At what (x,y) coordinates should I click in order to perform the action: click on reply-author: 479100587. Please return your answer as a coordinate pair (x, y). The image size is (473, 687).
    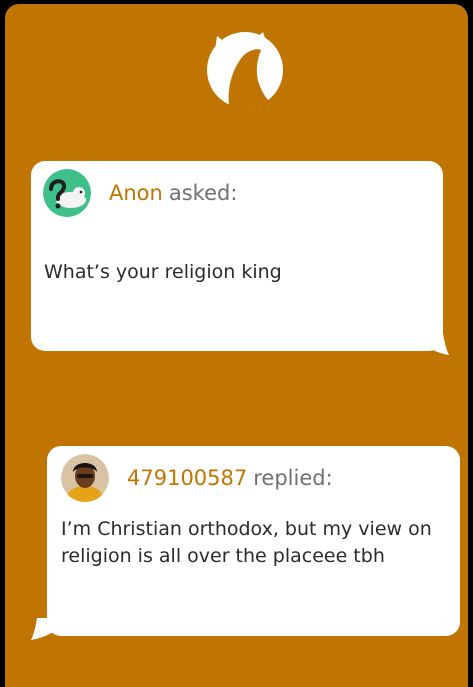
    Looking at the image, I should click on (187, 478).